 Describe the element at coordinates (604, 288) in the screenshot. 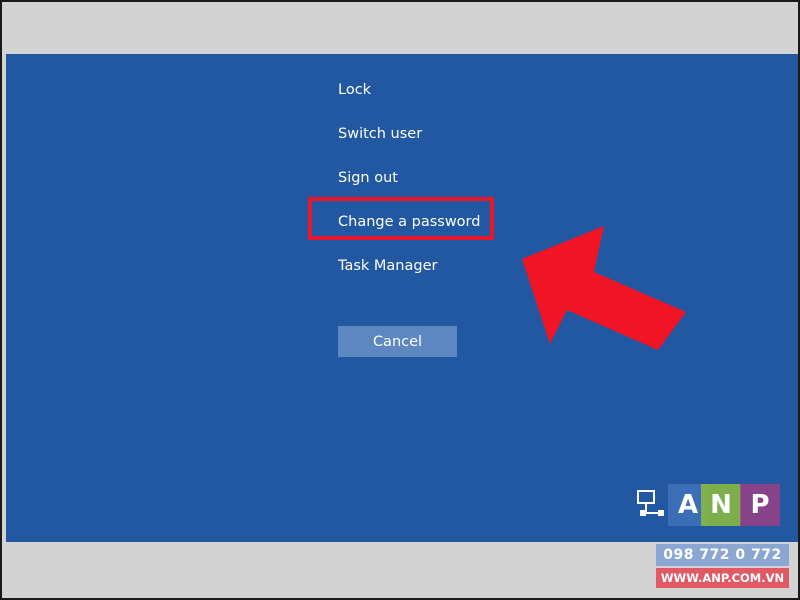

I see `annotation-arrow-shape` at that location.